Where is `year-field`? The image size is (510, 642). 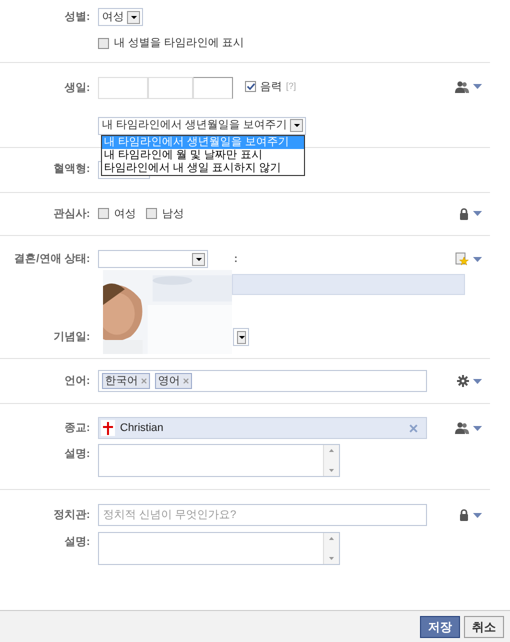
year-field is located at coordinates (213, 87).